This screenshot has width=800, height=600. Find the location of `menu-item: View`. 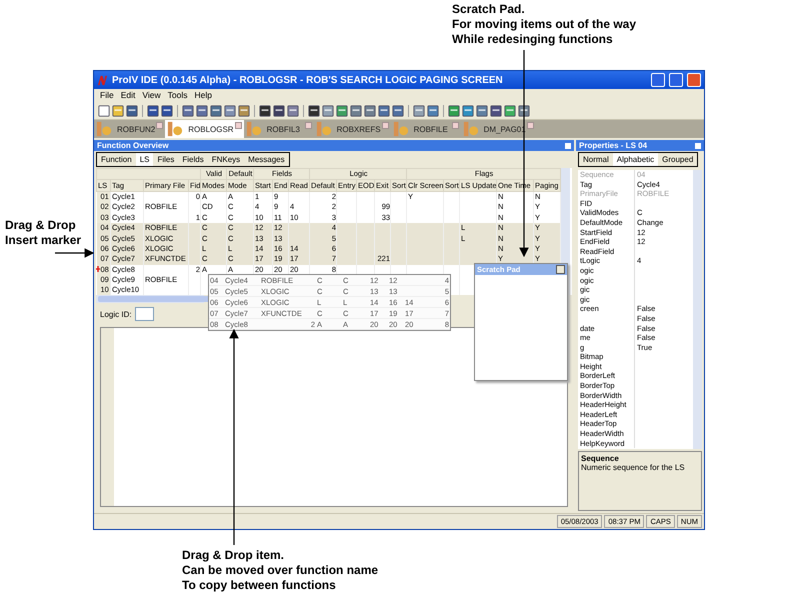

menu-item: View is located at coordinates (151, 95).